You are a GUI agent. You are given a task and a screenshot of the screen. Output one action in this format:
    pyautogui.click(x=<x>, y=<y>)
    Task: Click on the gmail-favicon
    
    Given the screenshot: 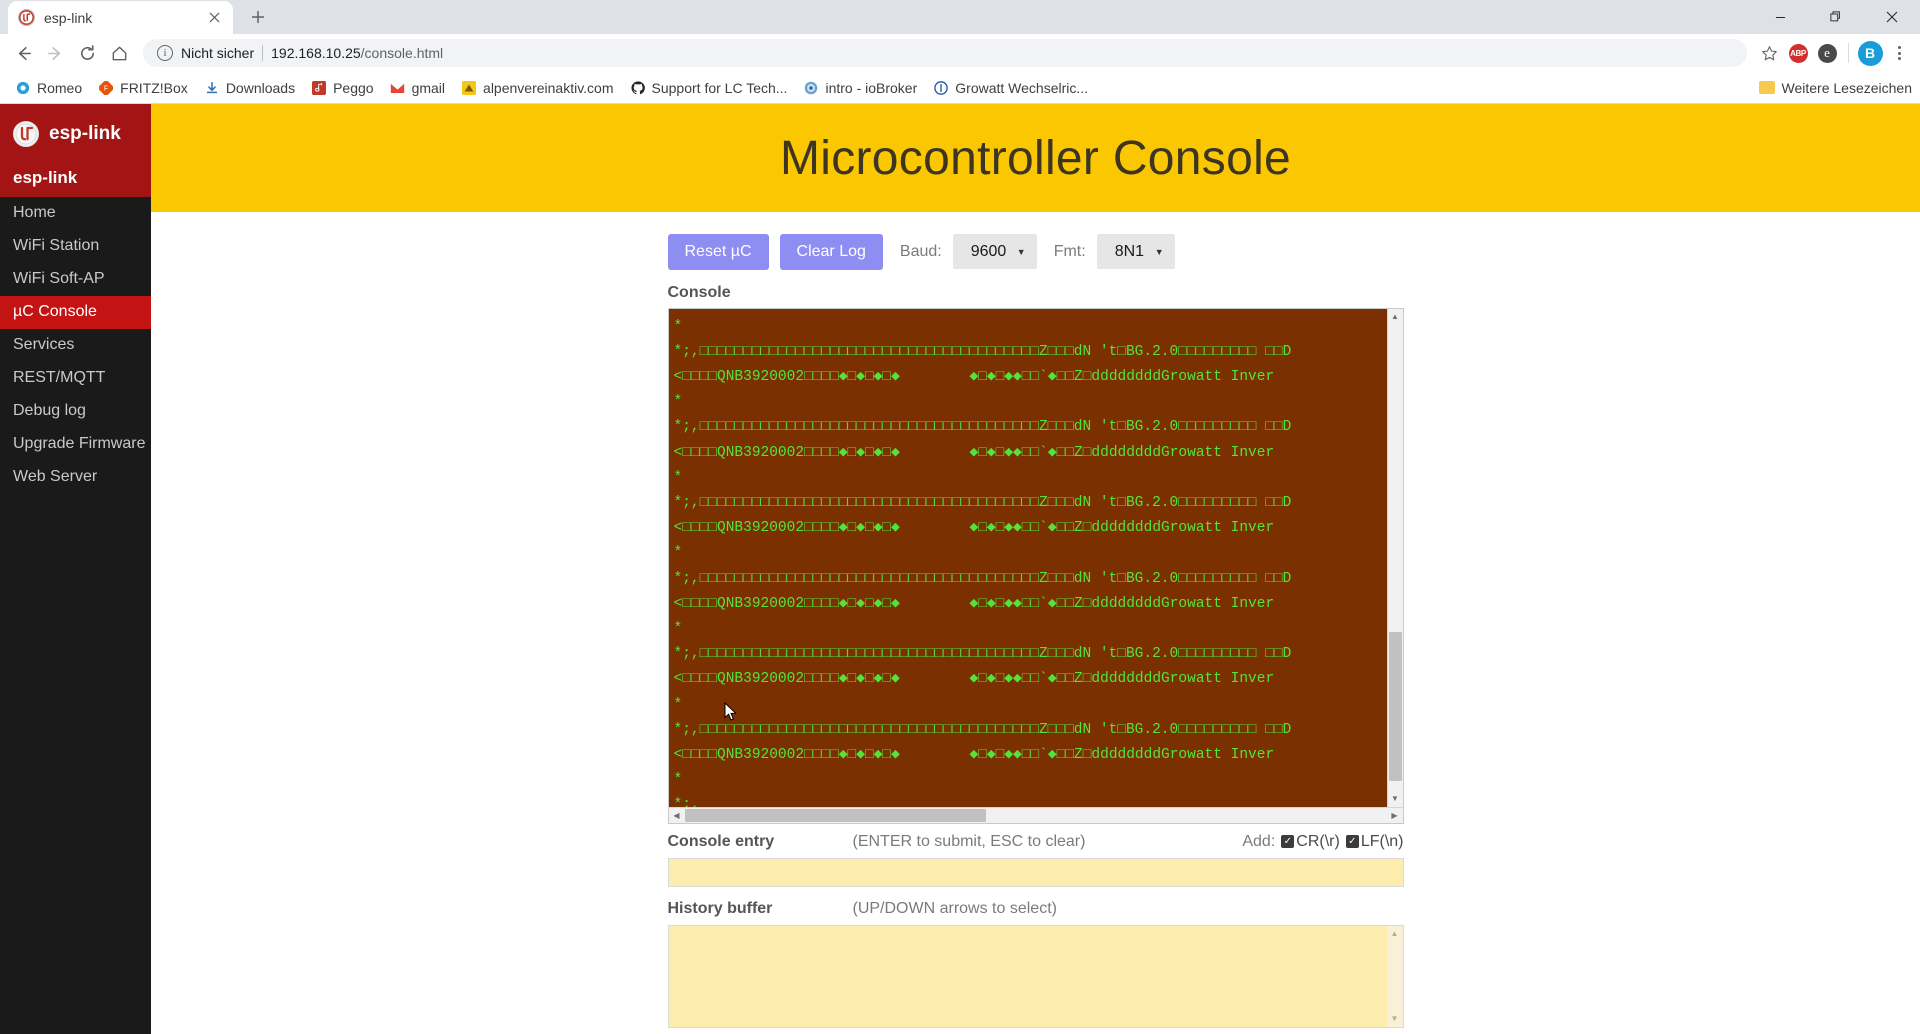 What is the action you would take?
    pyautogui.click(x=398, y=88)
    